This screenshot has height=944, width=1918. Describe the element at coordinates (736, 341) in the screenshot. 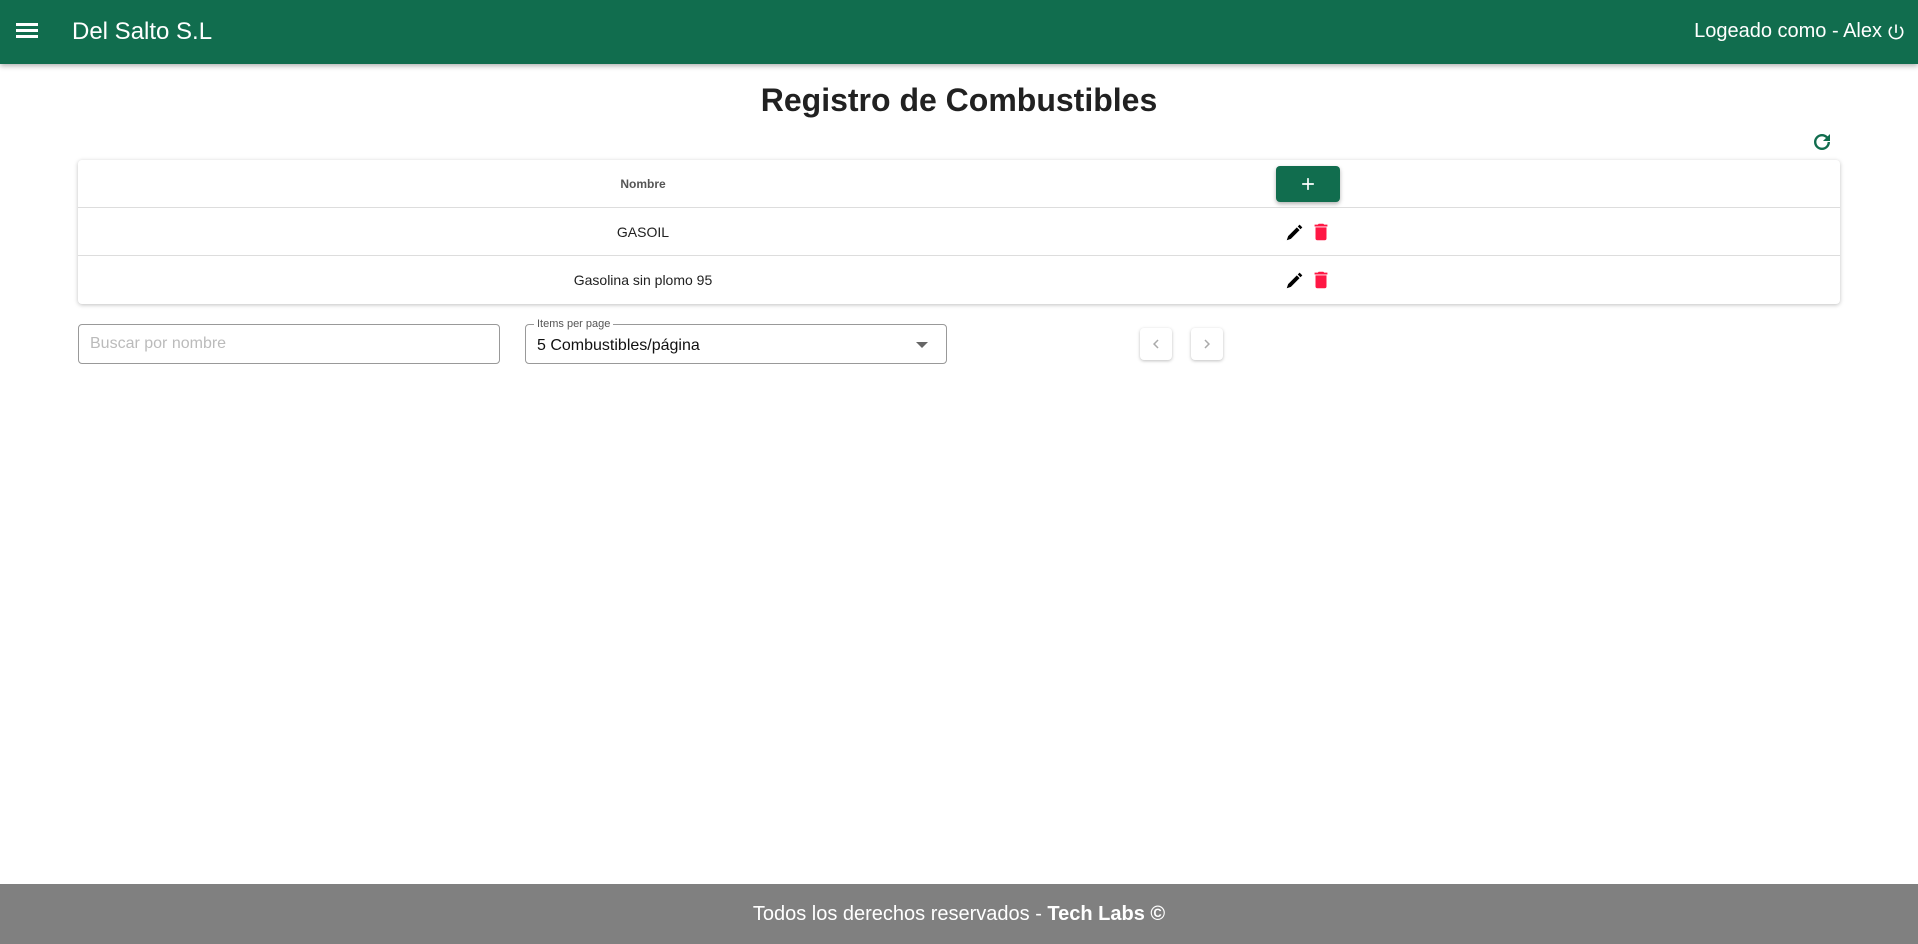

I see `items-per-page-select: Items per page 5 Combustibles/página` at that location.